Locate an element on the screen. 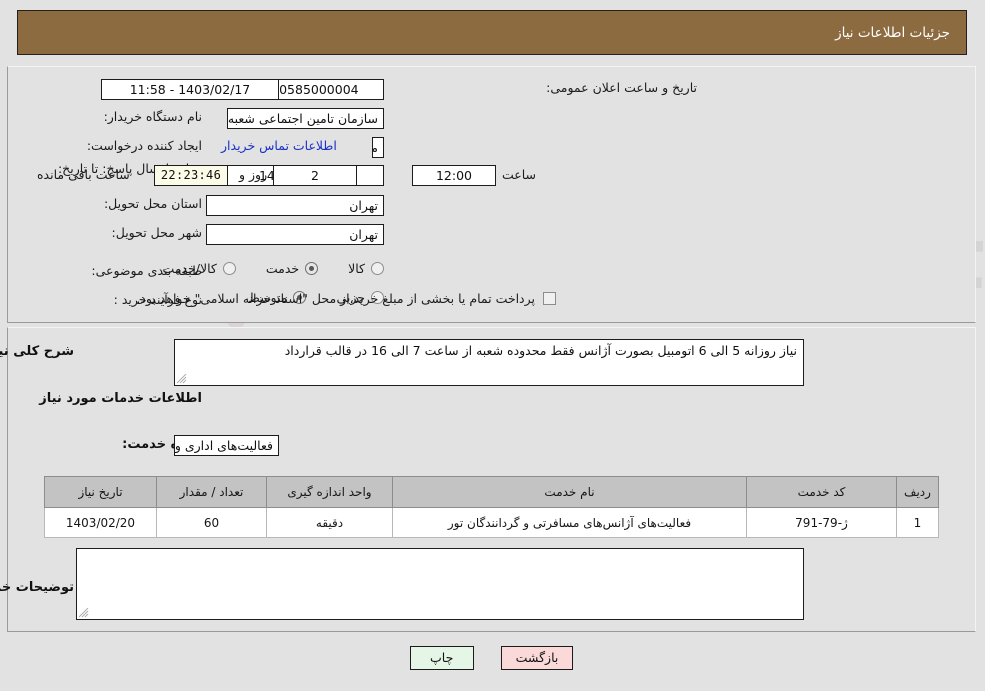  services-heading-wrap: اطلاعات خدمات مورد نیاز is located at coordinates (121, 398).